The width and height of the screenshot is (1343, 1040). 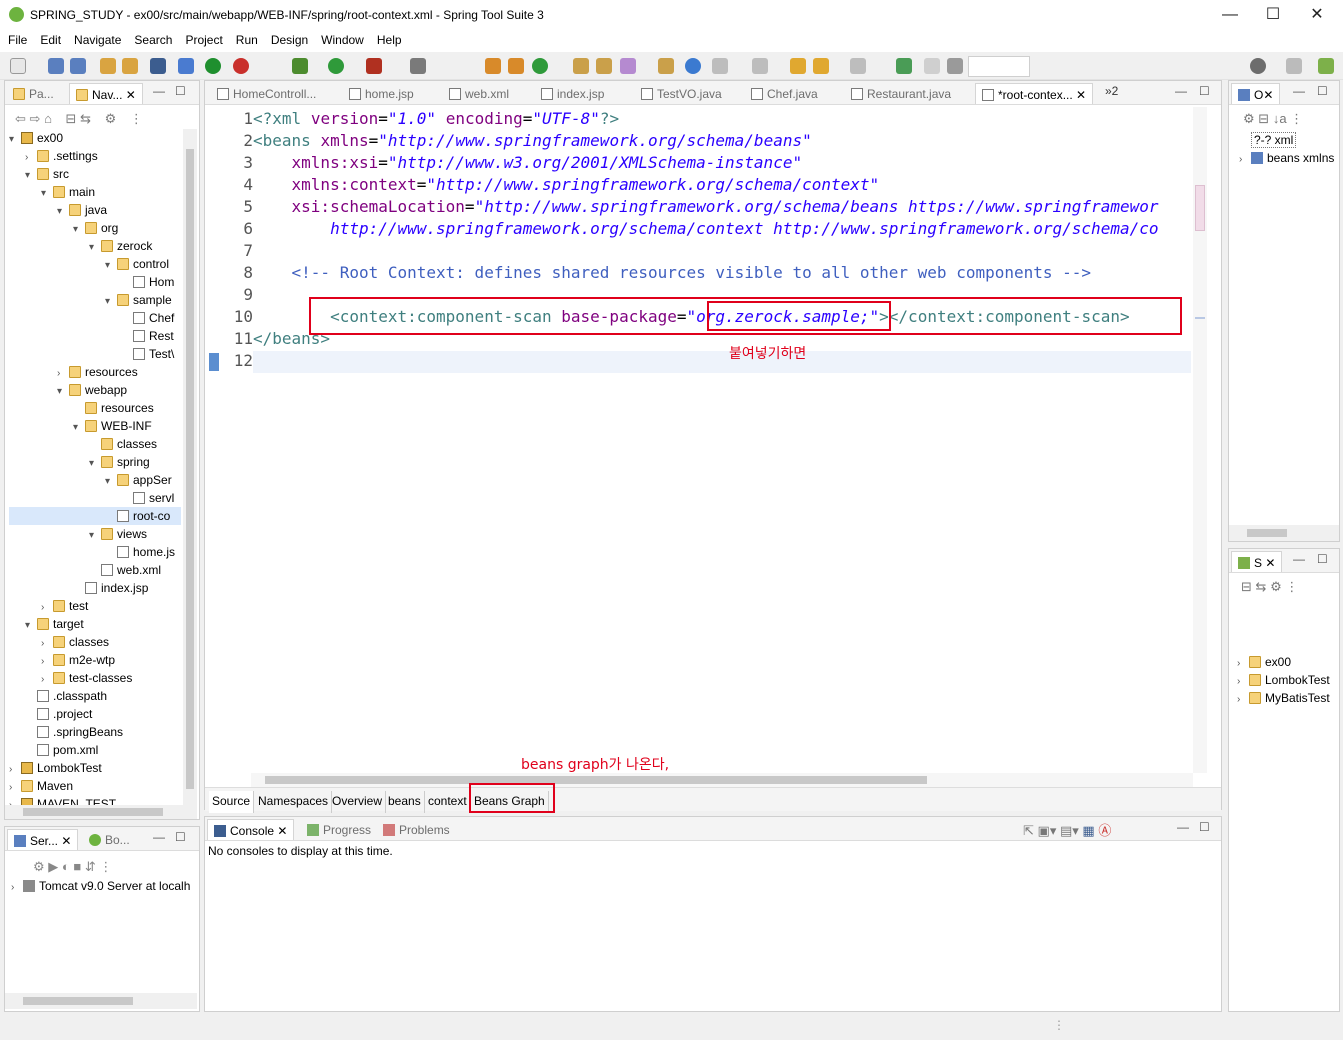 I want to click on open-folder-icon, so click(x=666, y=66).